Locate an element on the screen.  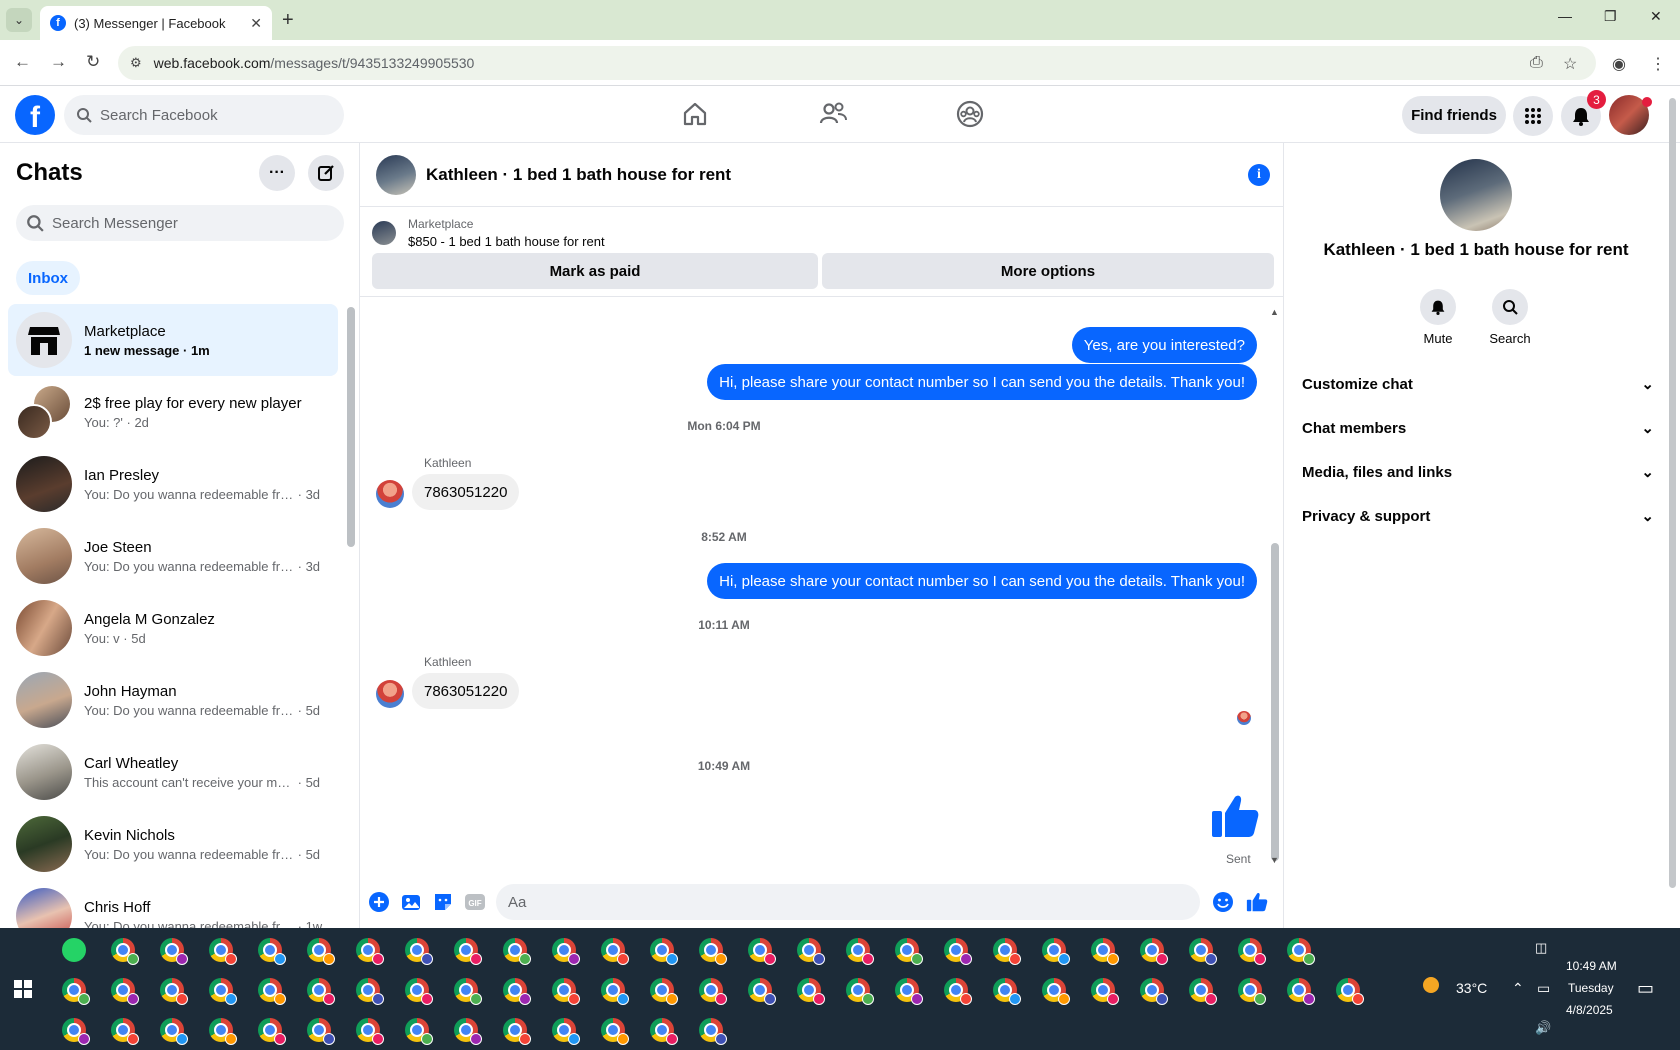
profile-icon: ◉ is located at coordinates (1619, 64).